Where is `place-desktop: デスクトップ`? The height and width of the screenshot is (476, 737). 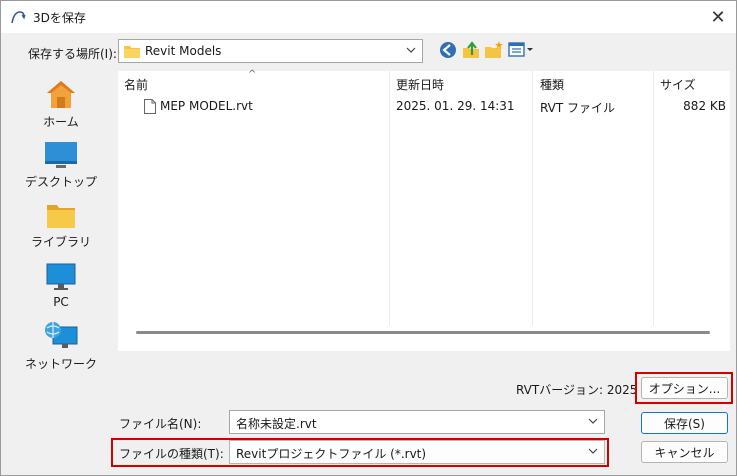
place-desktop: デスクトップ is located at coordinates (61, 170).